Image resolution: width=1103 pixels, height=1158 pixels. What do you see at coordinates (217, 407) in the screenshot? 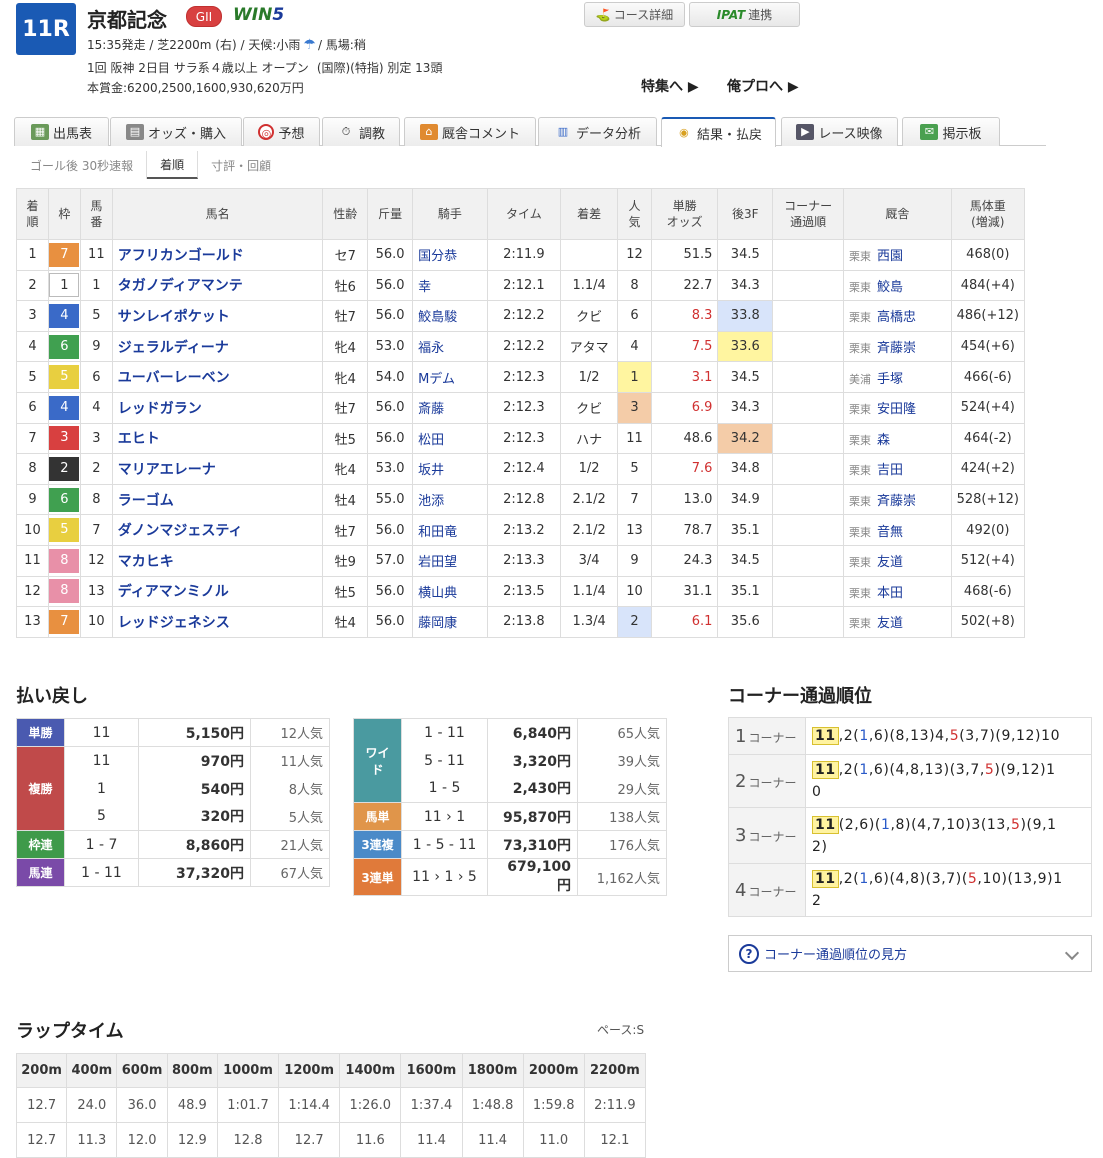
I see `horse-name: レッドガラン` at bounding box center [217, 407].